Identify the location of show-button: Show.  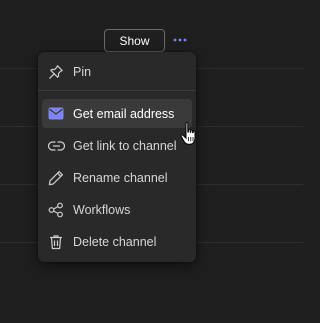
(134, 40).